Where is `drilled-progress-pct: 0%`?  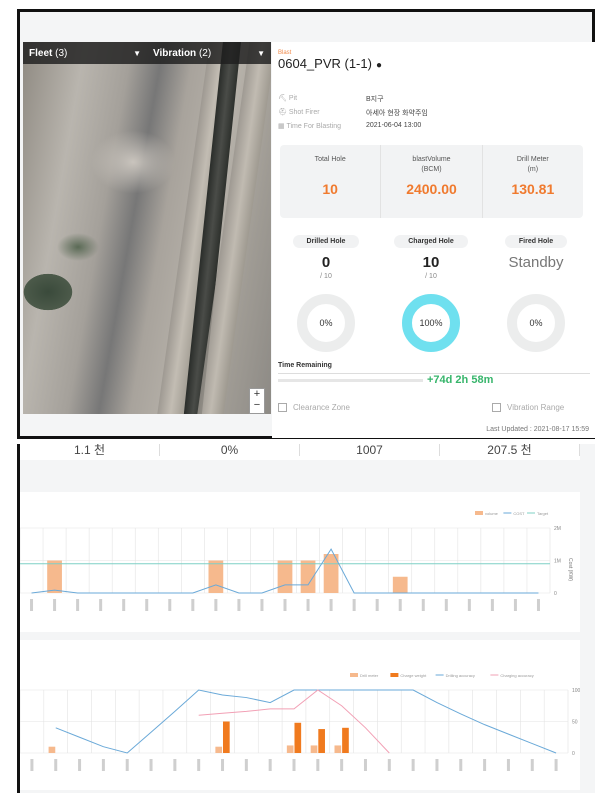
drilled-progress-pct: 0% is located at coordinates (326, 323).